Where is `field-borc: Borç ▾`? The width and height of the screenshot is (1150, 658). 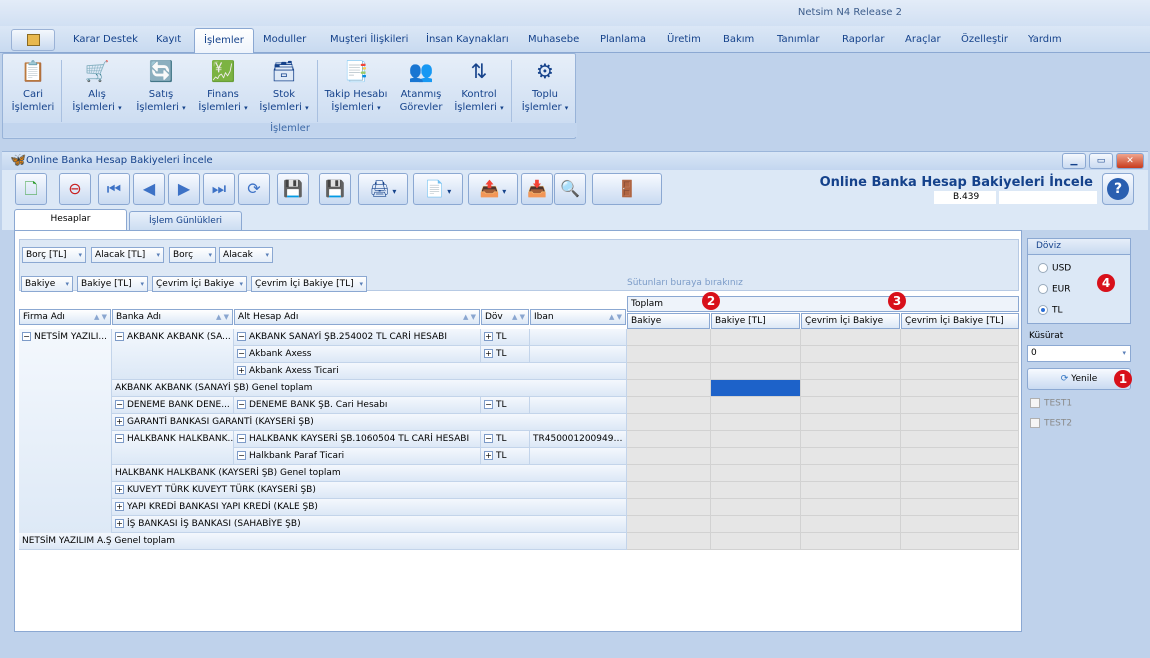
field-borc: Borç ▾ is located at coordinates (192, 255).